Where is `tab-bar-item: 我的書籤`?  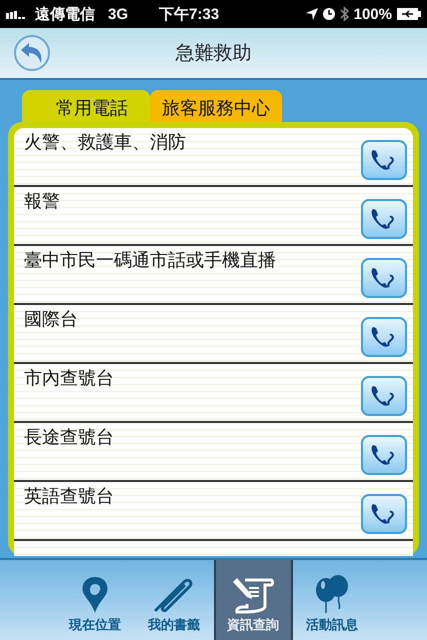
tab-bar-item: 我的書籤 is located at coordinates (174, 600).